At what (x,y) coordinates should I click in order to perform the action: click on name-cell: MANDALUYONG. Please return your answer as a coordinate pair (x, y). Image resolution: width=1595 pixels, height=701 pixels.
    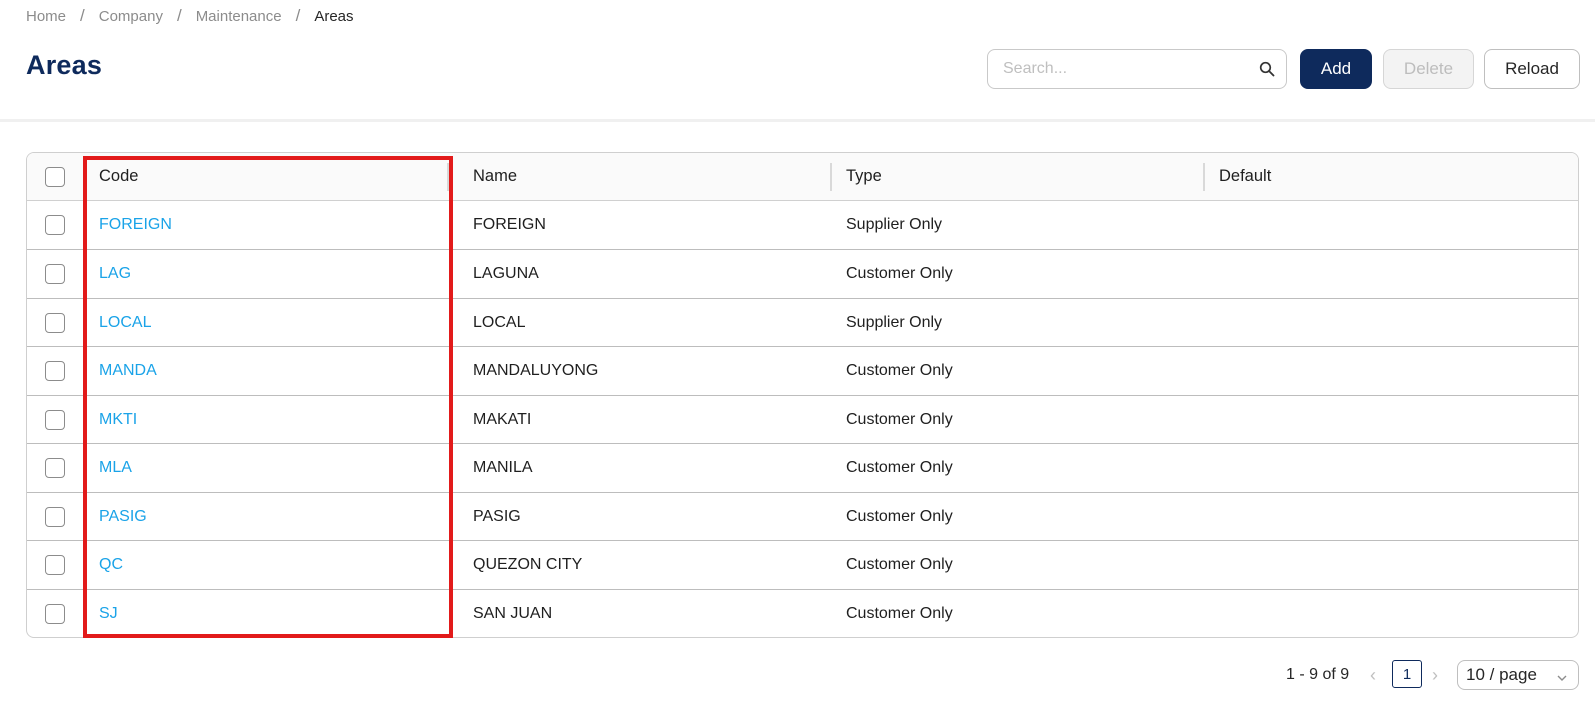
    Looking at the image, I should click on (536, 370).